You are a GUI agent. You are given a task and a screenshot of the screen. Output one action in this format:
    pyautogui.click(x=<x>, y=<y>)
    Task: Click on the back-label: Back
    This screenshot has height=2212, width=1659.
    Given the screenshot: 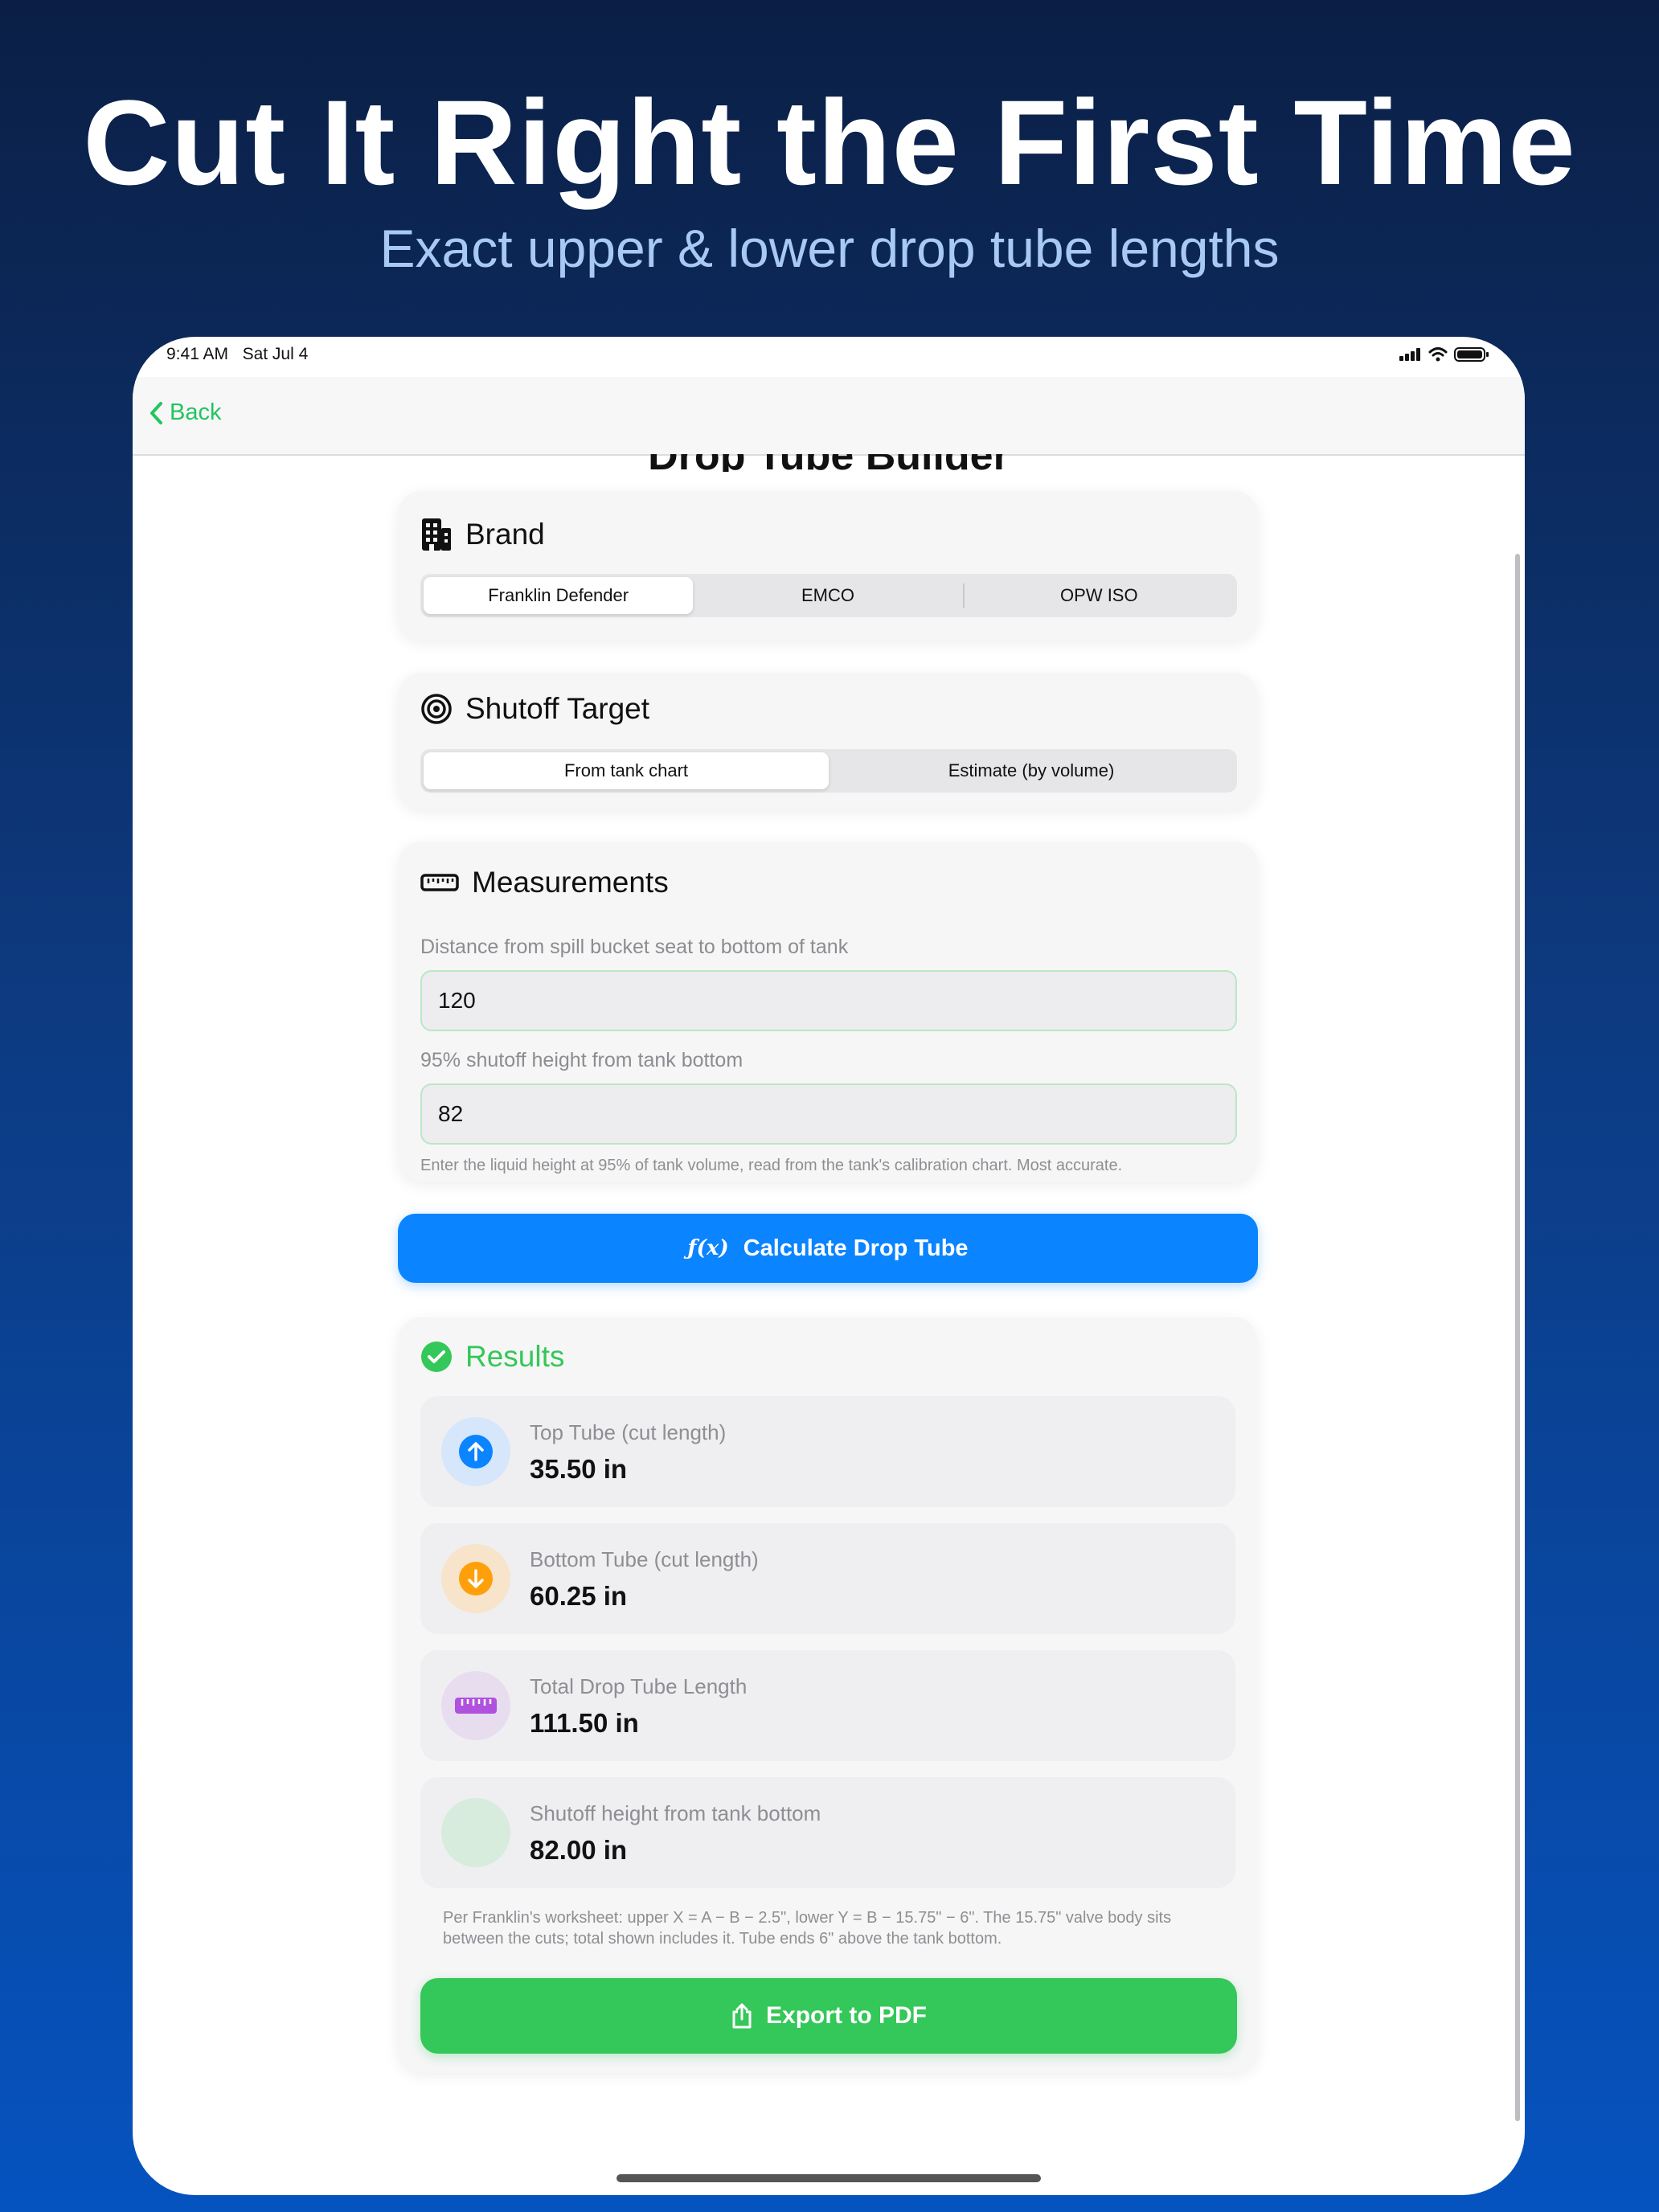 What is the action you would take?
    pyautogui.click(x=196, y=412)
    